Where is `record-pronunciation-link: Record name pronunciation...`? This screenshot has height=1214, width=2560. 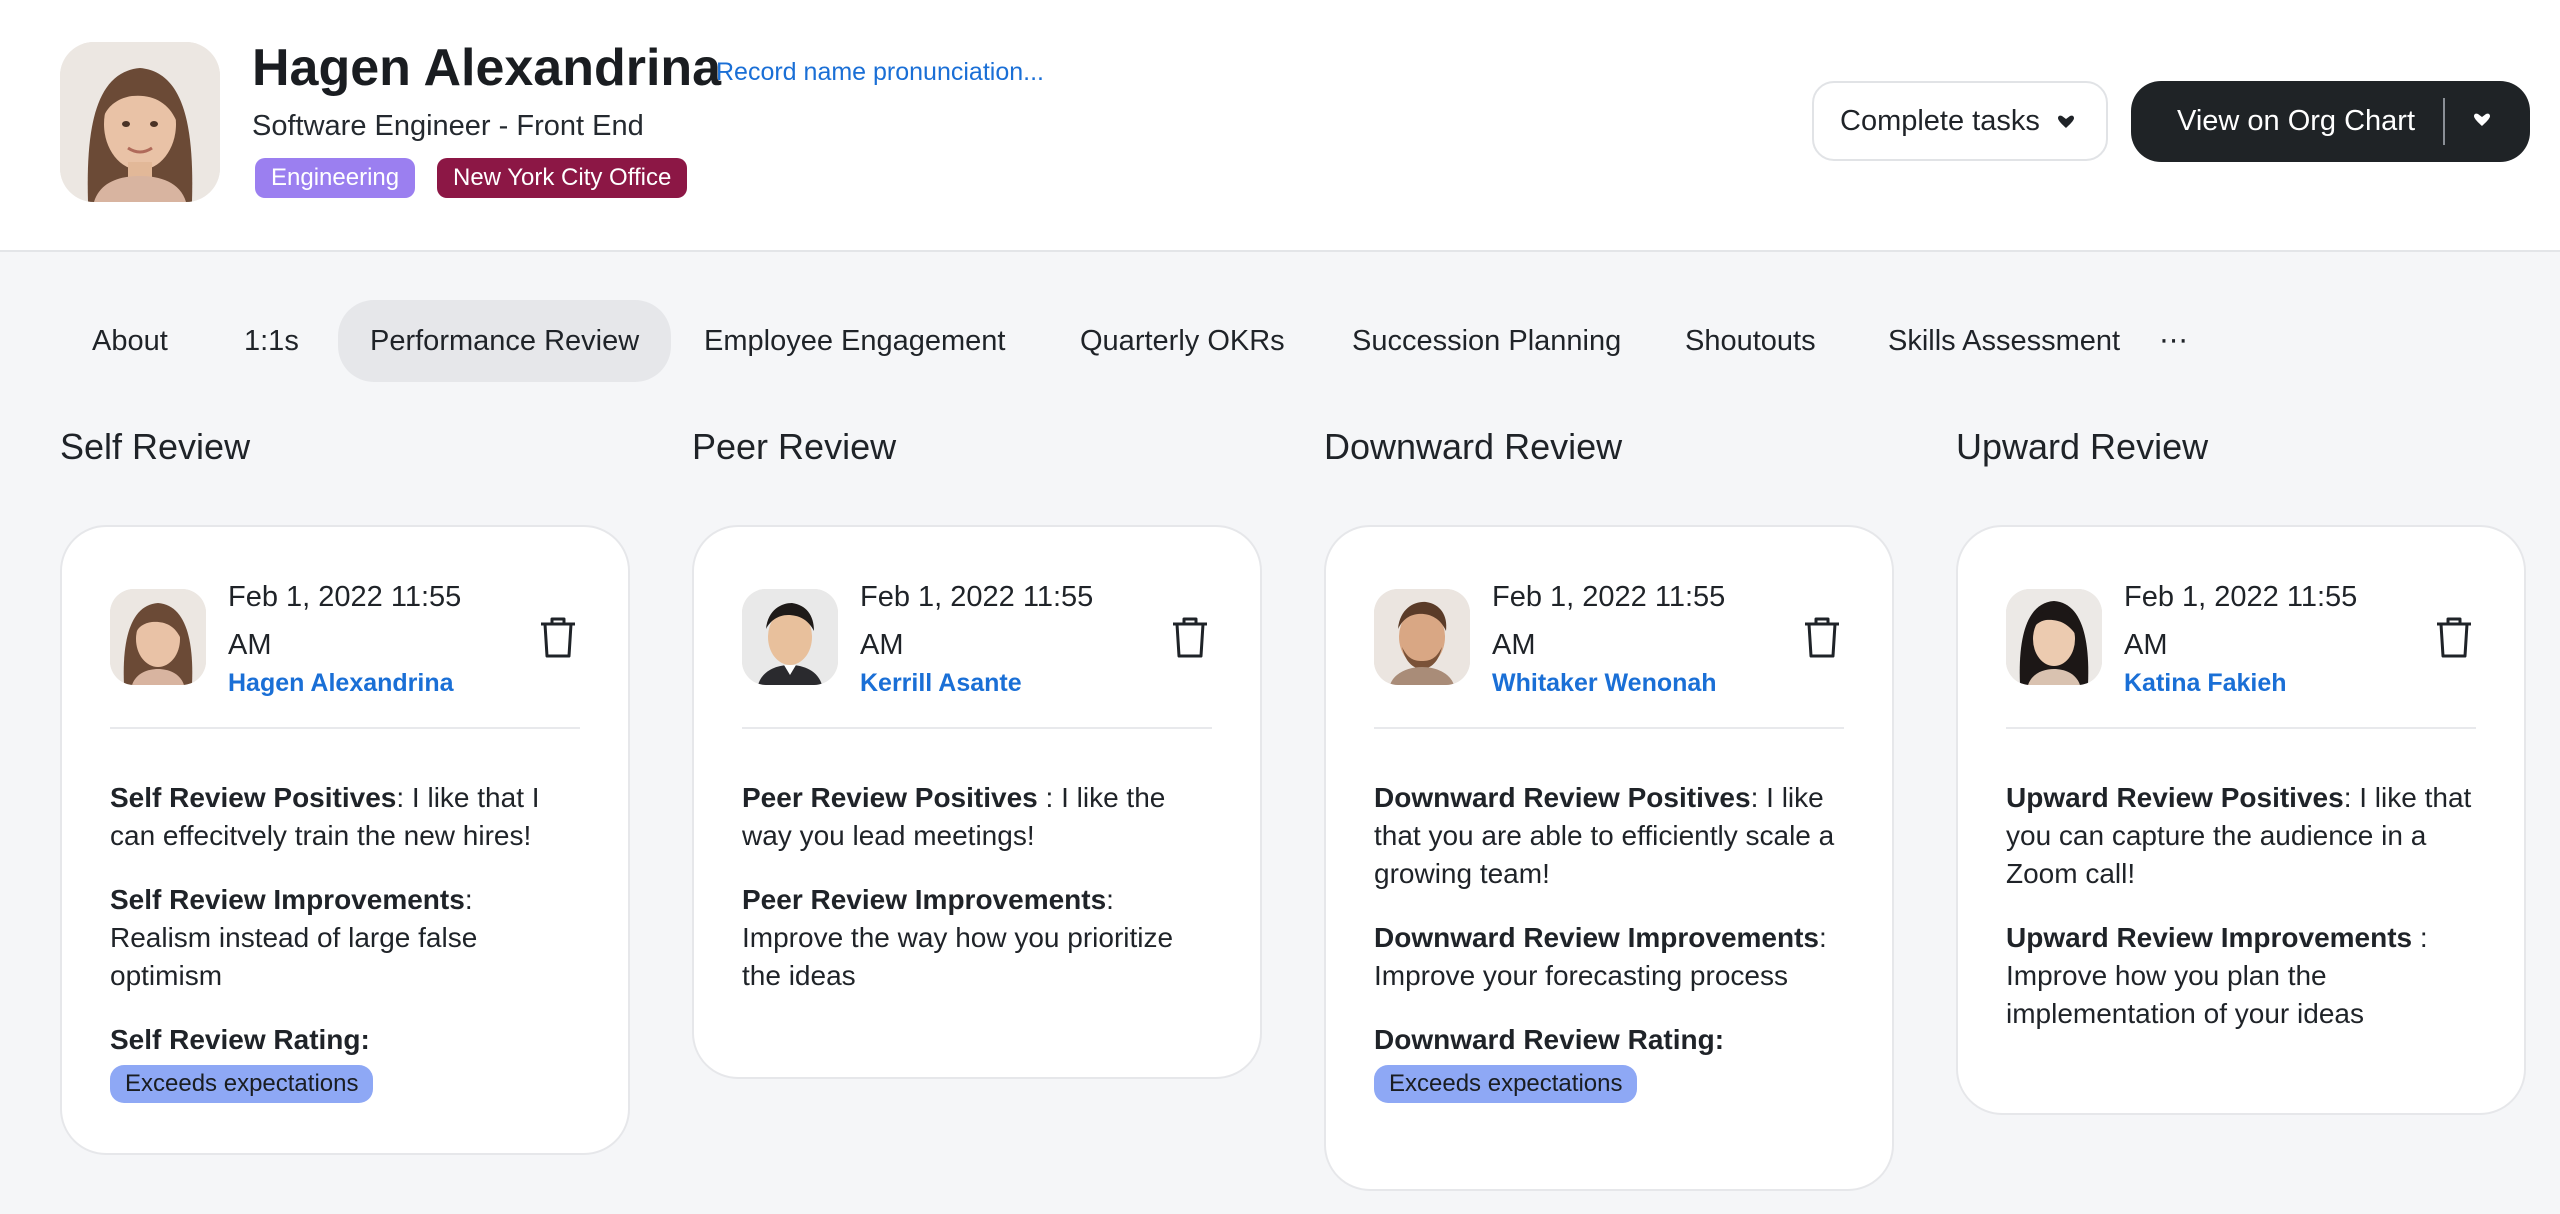 record-pronunciation-link: Record name pronunciation... is located at coordinates (880, 72).